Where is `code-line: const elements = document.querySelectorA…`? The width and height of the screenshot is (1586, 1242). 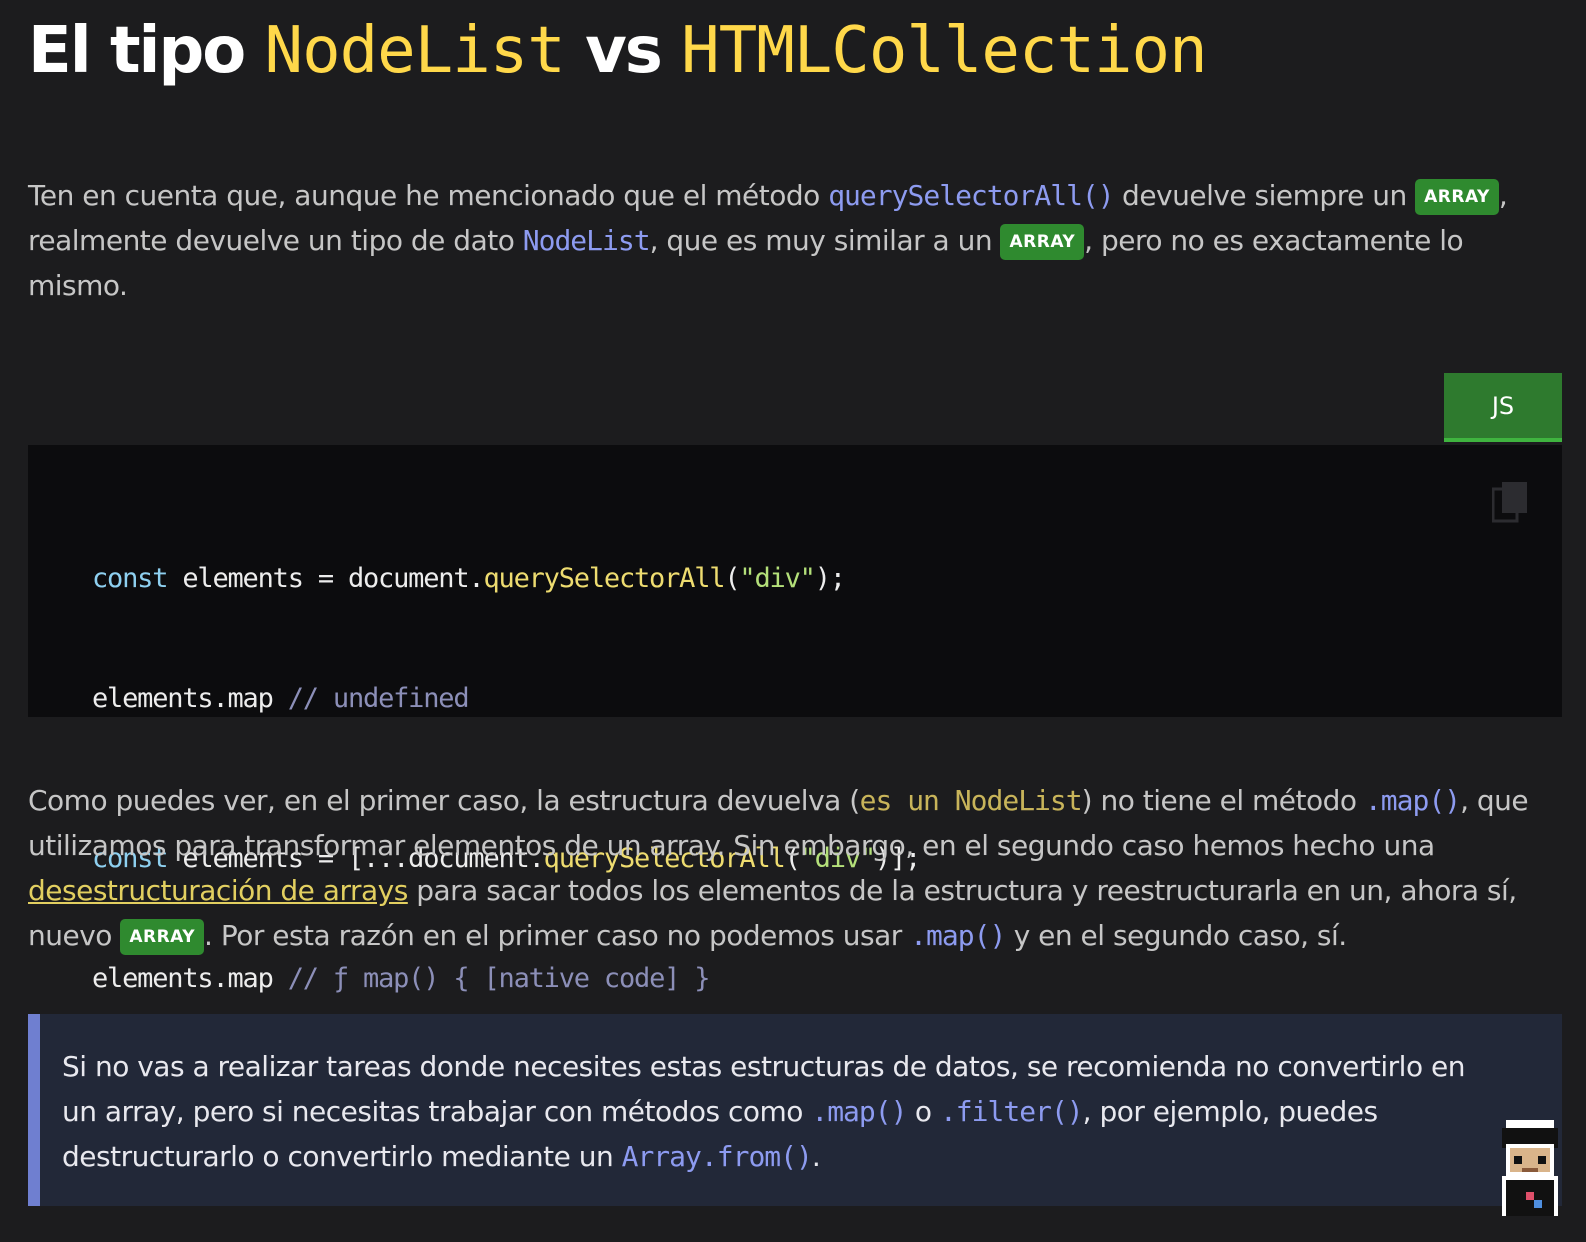
code-line: const elements = document.querySelectorA… is located at coordinates (506, 579).